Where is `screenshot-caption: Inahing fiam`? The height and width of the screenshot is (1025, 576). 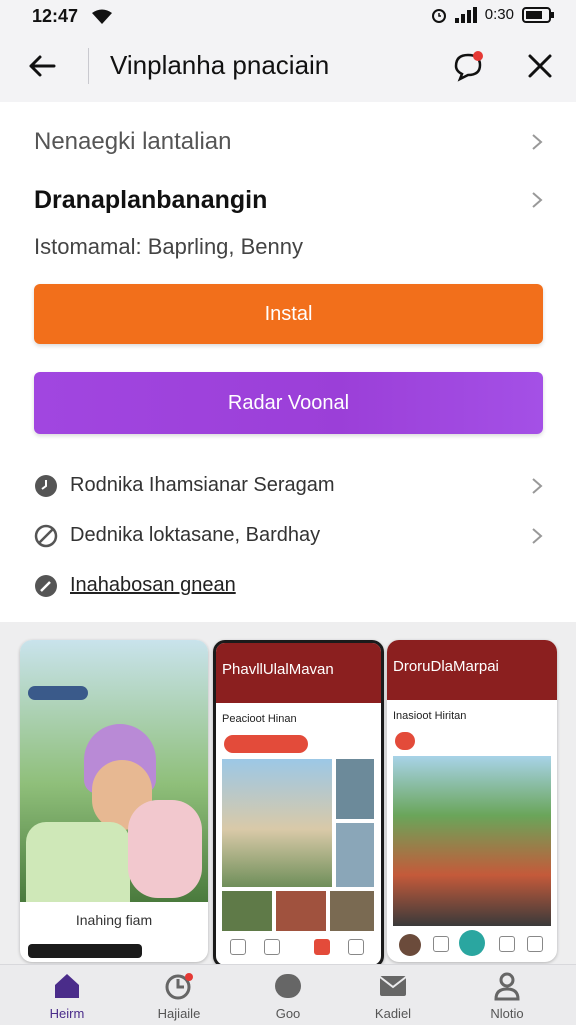 screenshot-caption: Inahing fiam is located at coordinates (114, 920).